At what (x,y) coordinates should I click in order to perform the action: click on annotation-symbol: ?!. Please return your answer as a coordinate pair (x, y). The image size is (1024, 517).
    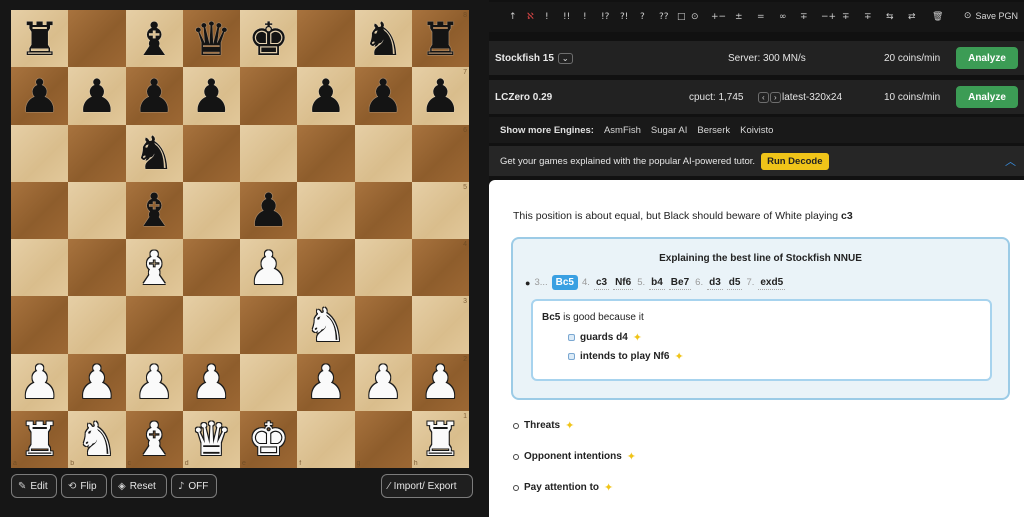
    Looking at the image, I should click on (624, 17).